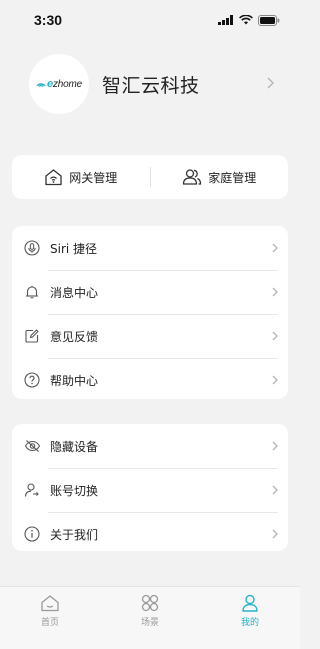 Image resolution: width=320 pixels, height=649 pixels. What do you see at coordinates (150, 446) in the screenshot?
I see `menu-item-hidden-devices: 隐藏设备` at bounding box center [150, 446].